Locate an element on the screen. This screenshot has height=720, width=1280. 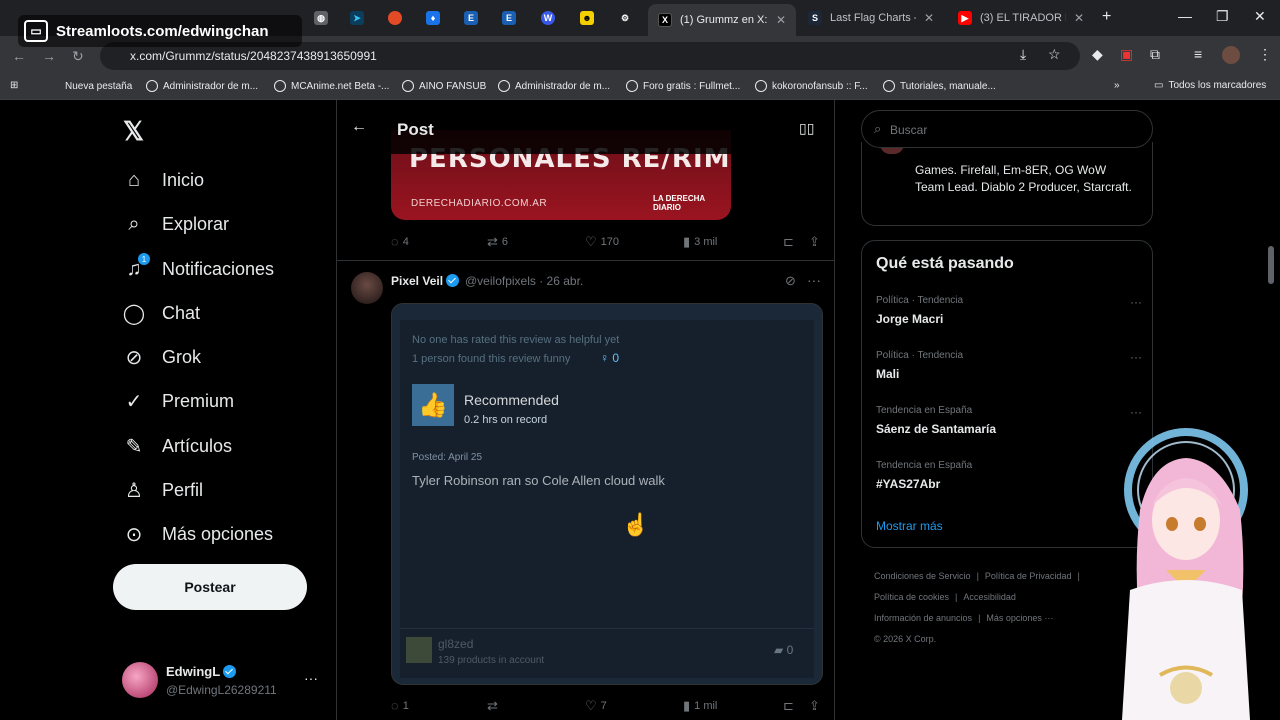
reader-mode-icon: ▯▯ is located at coordinates (806, 128).